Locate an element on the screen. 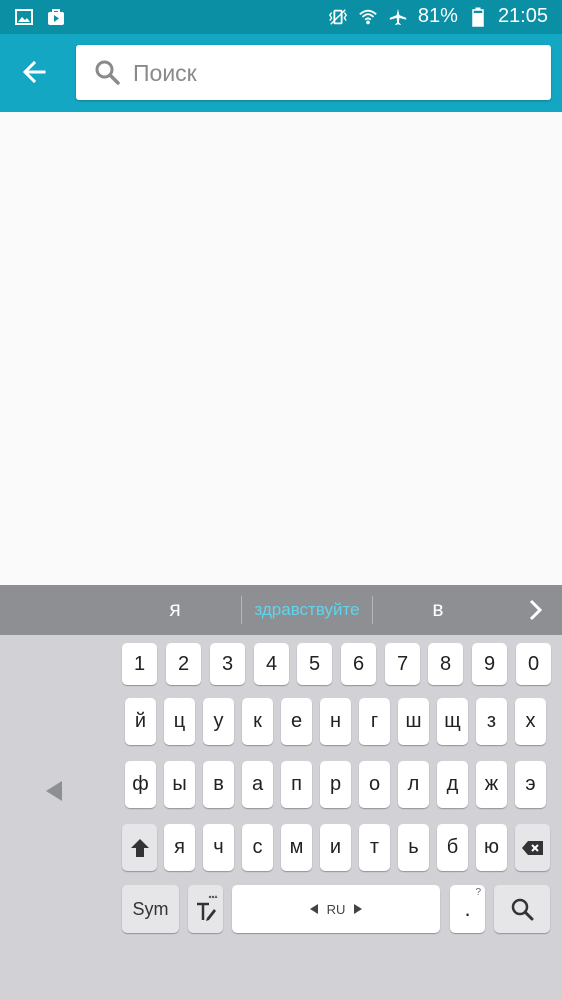 This screenshot has width=562, height=1000. period-label: . is located at coordinates (467, 908).